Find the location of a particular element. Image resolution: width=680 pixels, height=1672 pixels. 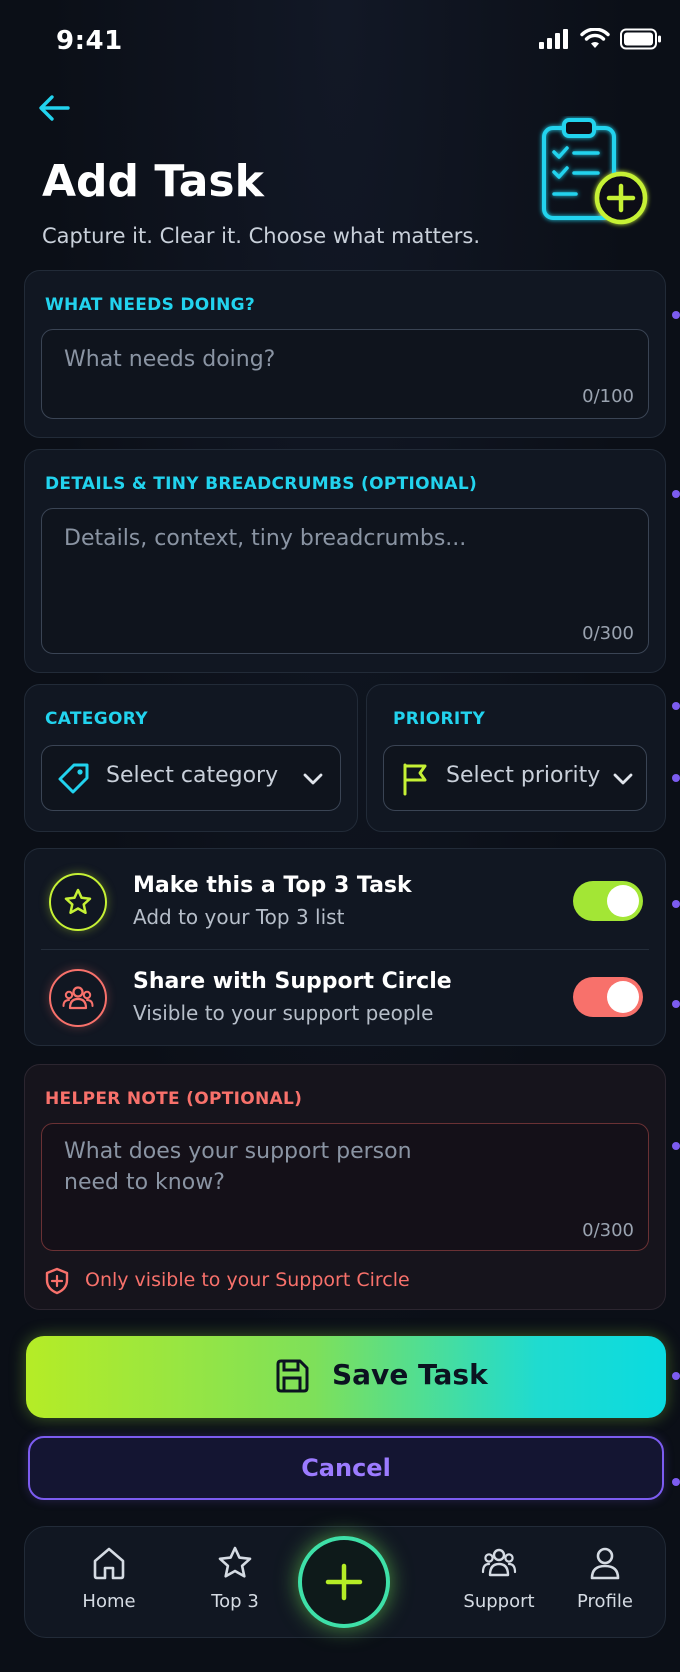

status-icons is located at coordinates (600, 39).